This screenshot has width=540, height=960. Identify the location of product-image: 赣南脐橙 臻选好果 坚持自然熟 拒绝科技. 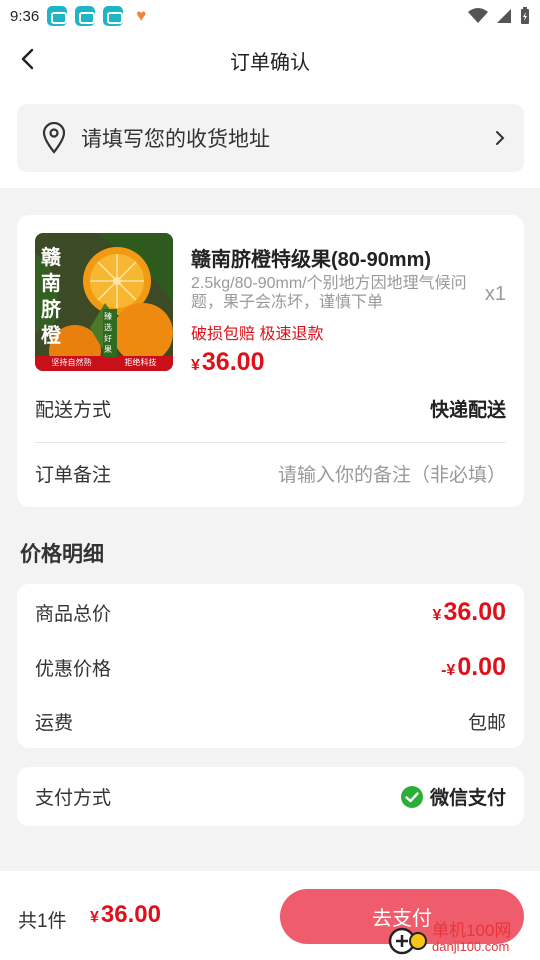
(104, 302).